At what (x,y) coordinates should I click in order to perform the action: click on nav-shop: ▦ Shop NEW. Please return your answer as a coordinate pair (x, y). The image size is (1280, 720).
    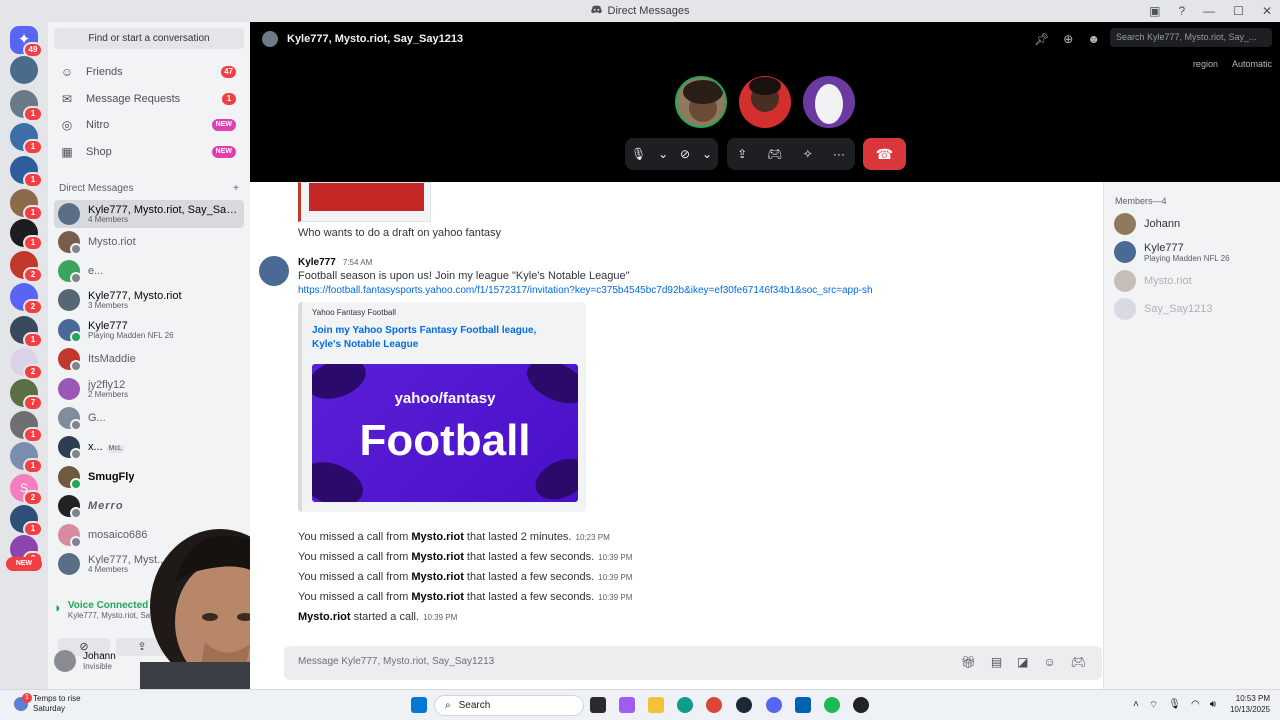
    Looking at the image, I should click on (149, 152).